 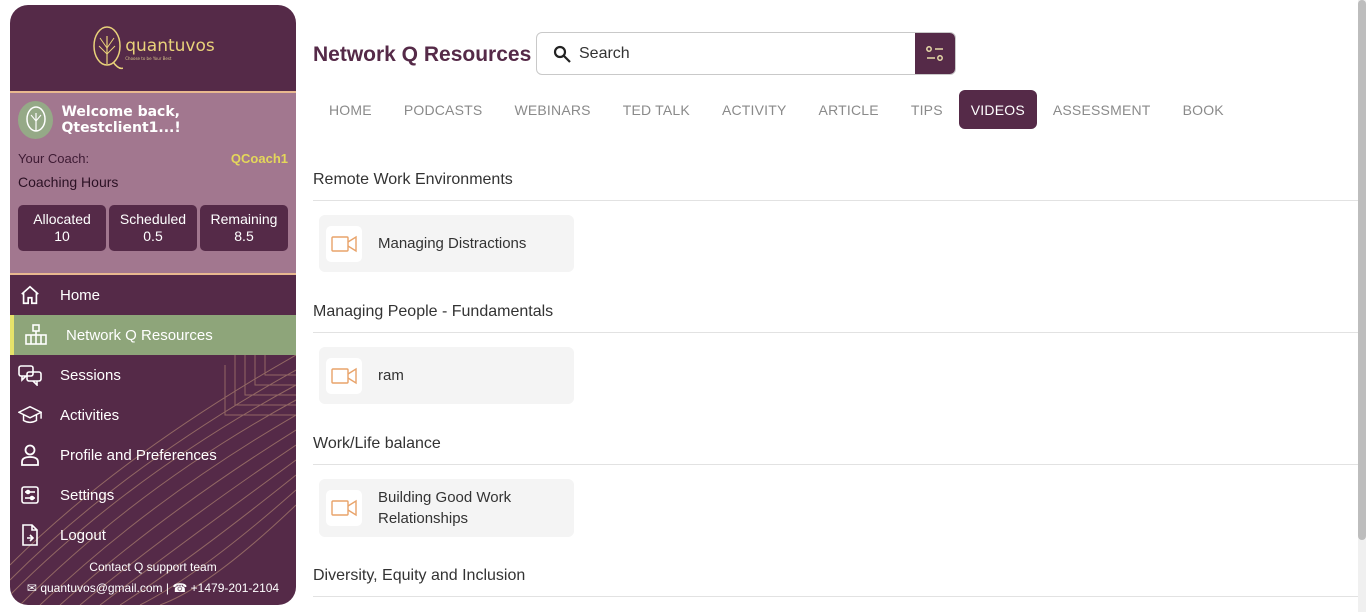 I want to click on video-title: Managing Distractions, so click(x=452, y=243).